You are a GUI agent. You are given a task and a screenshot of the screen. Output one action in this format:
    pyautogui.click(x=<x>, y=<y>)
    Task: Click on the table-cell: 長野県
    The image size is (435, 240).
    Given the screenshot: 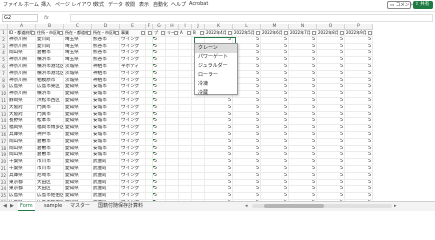 What is the action you would take?
    pyautogui.click(x=22, y=122)
    